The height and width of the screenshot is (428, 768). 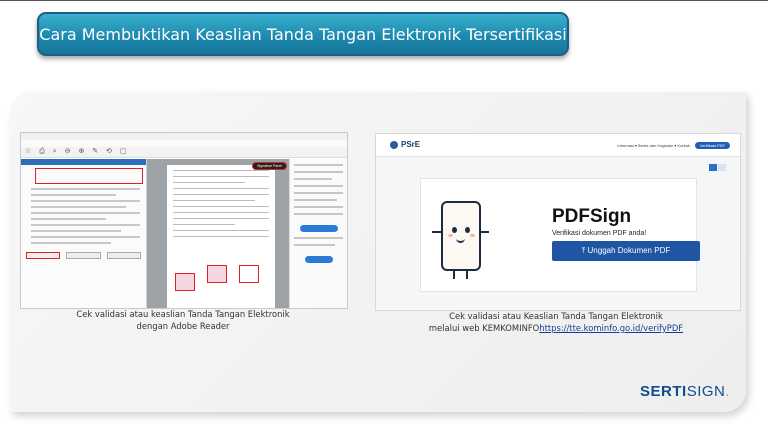 What do you see at coordinates (184, 136) in the screenshot?
I see `adobe-titlebar` at bounding box center [184, 136].